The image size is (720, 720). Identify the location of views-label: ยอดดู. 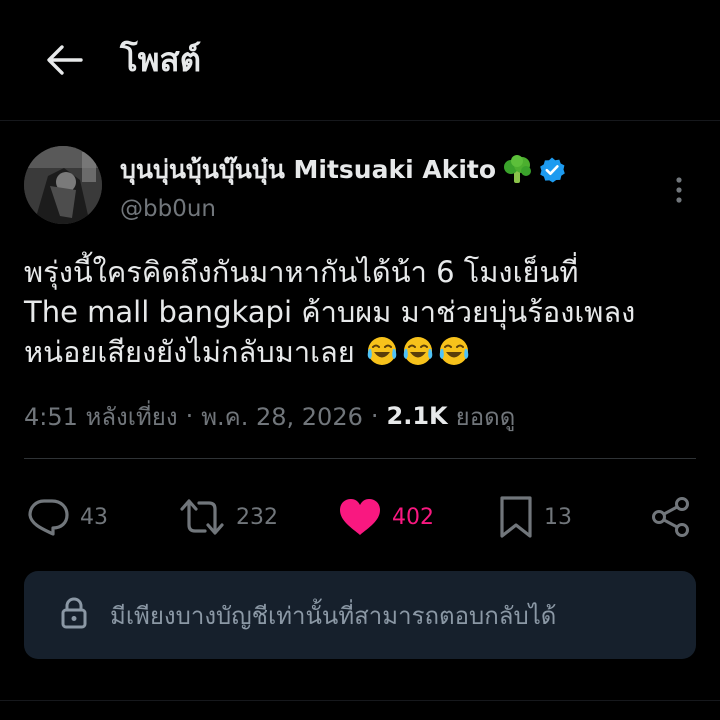
(486, 416).